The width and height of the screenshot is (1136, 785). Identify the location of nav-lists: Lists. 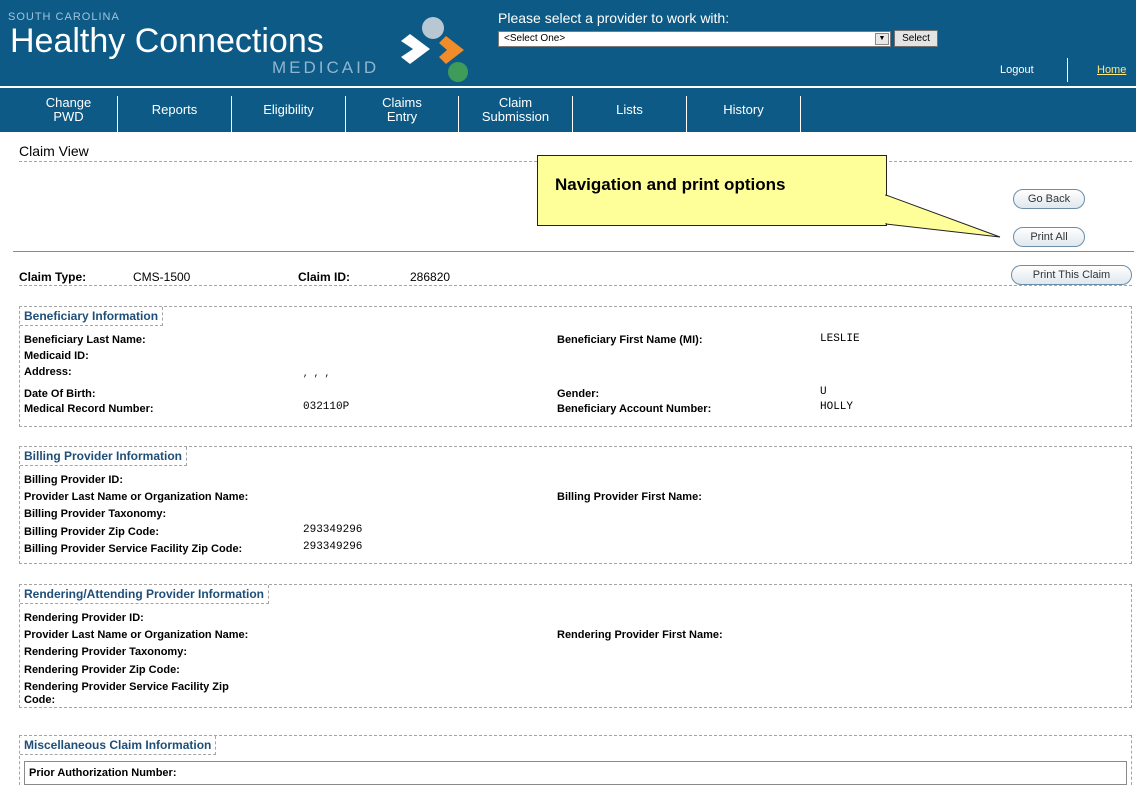
(629, 110).